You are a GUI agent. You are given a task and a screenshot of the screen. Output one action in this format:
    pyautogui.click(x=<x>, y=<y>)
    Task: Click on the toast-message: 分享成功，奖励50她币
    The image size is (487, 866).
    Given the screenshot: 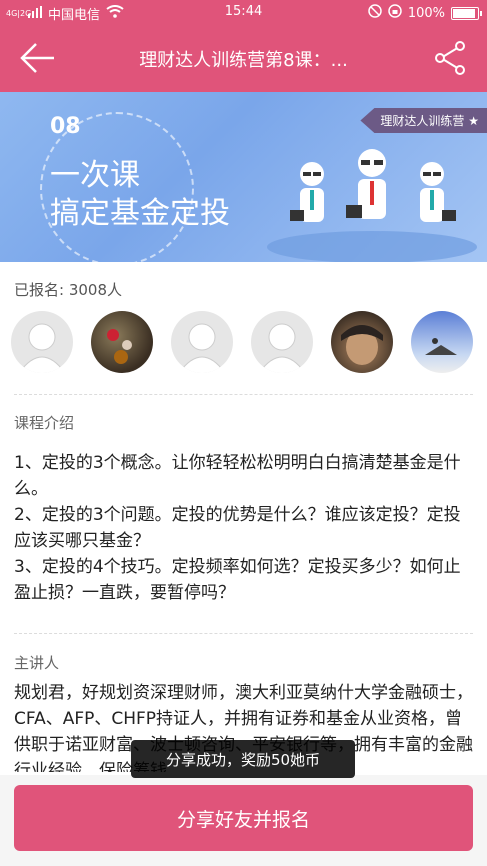 What is the action you would take?
    pyautogui.click(x=243, y=759)
    